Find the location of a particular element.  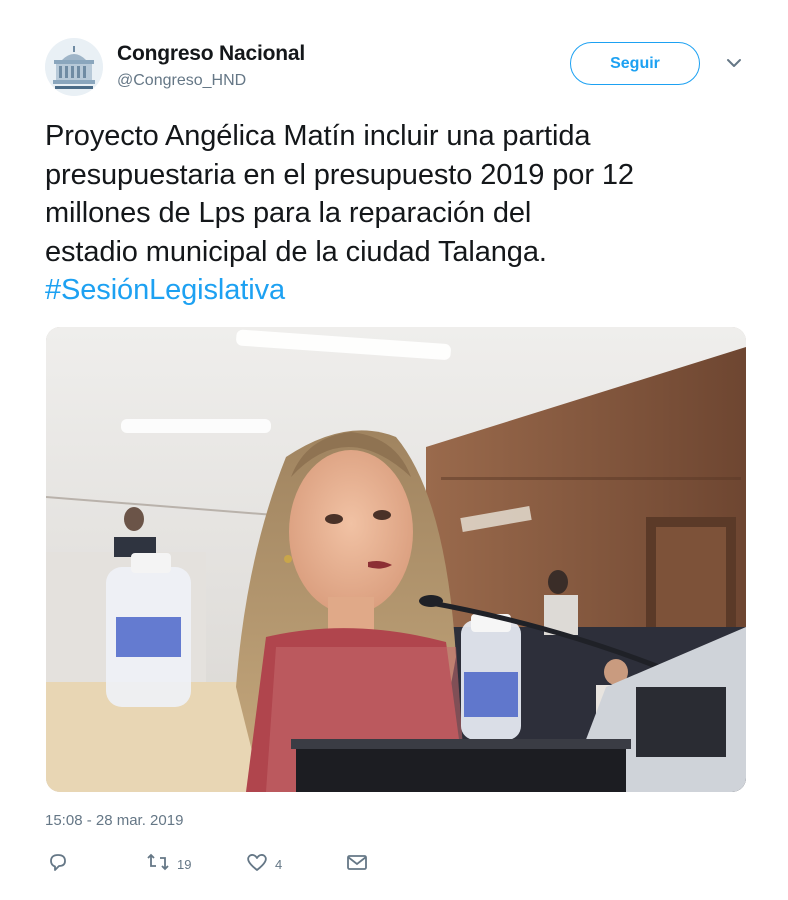

like-button: 4 is located at coordinates (263, 864).